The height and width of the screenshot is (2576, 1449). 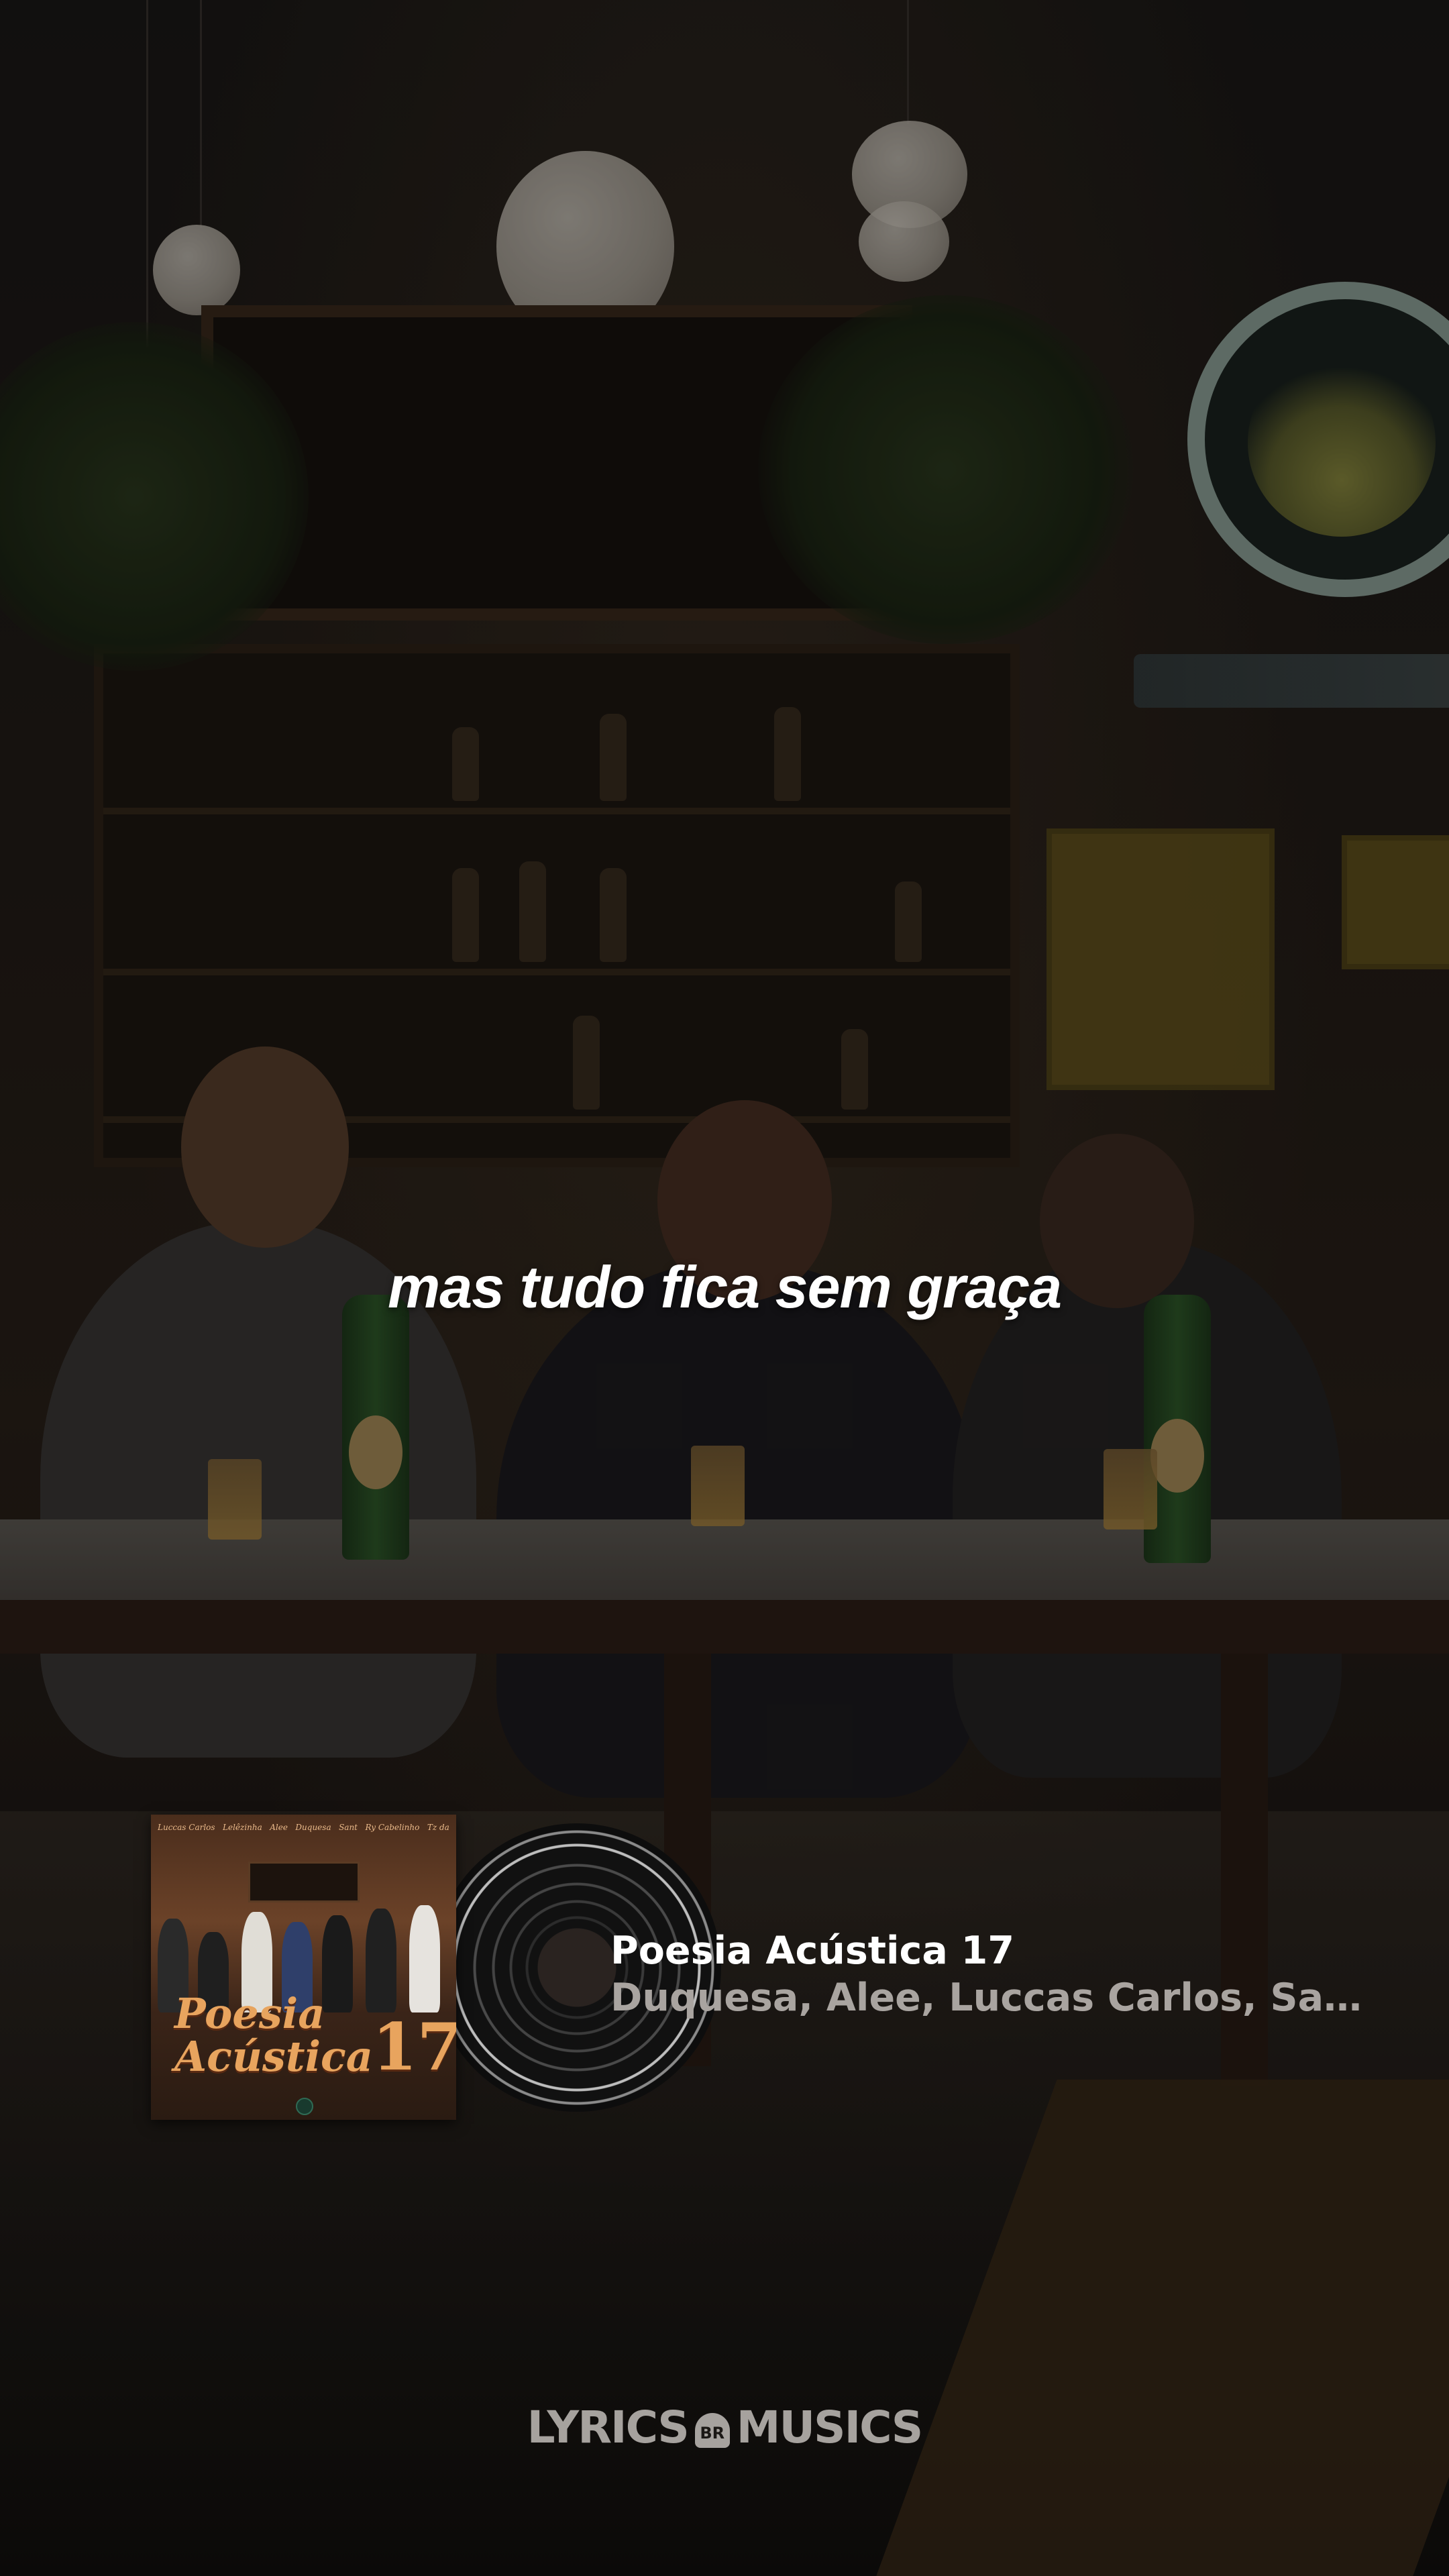 I want to click on track-title: Poesia Acústica 17, so click(x=812, y=1951).